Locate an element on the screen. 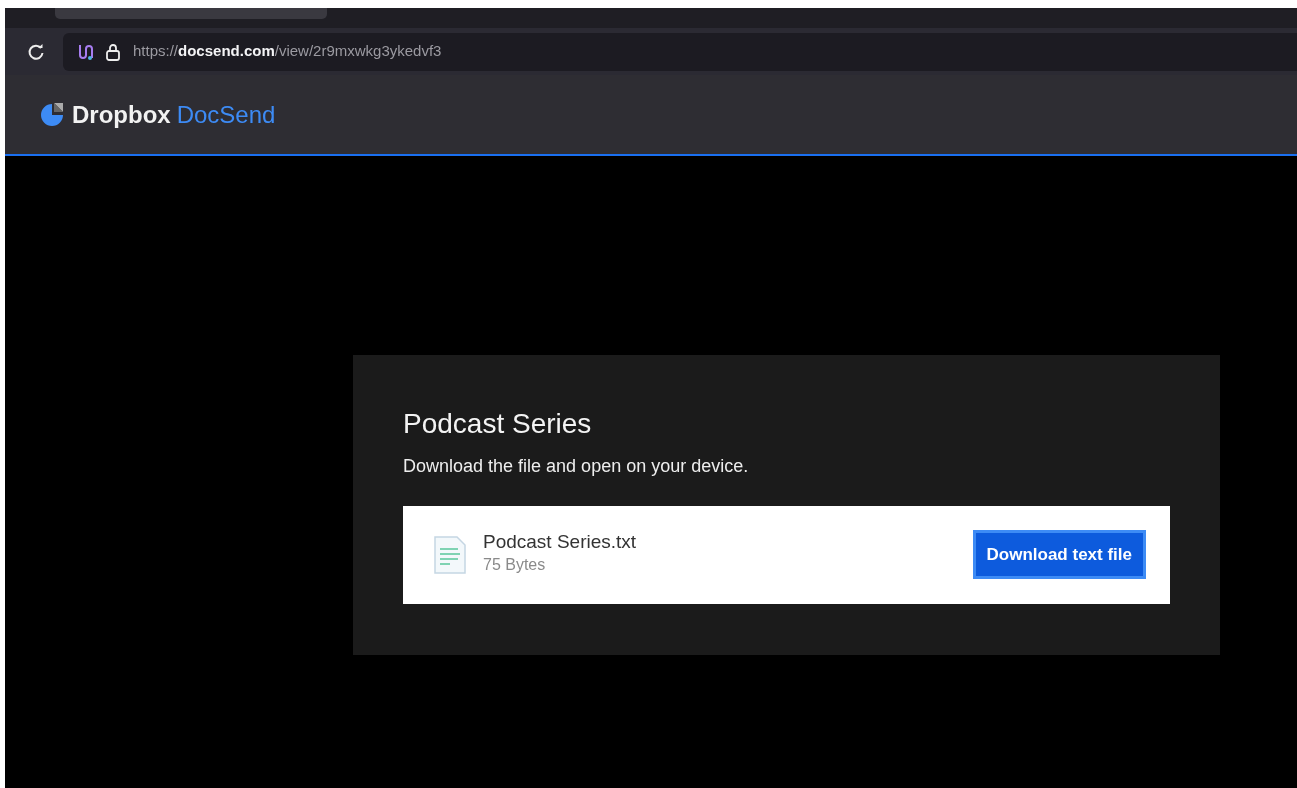 This screenshot has height=788, width=1297. lock-icon is located at coordinates (113, 51).